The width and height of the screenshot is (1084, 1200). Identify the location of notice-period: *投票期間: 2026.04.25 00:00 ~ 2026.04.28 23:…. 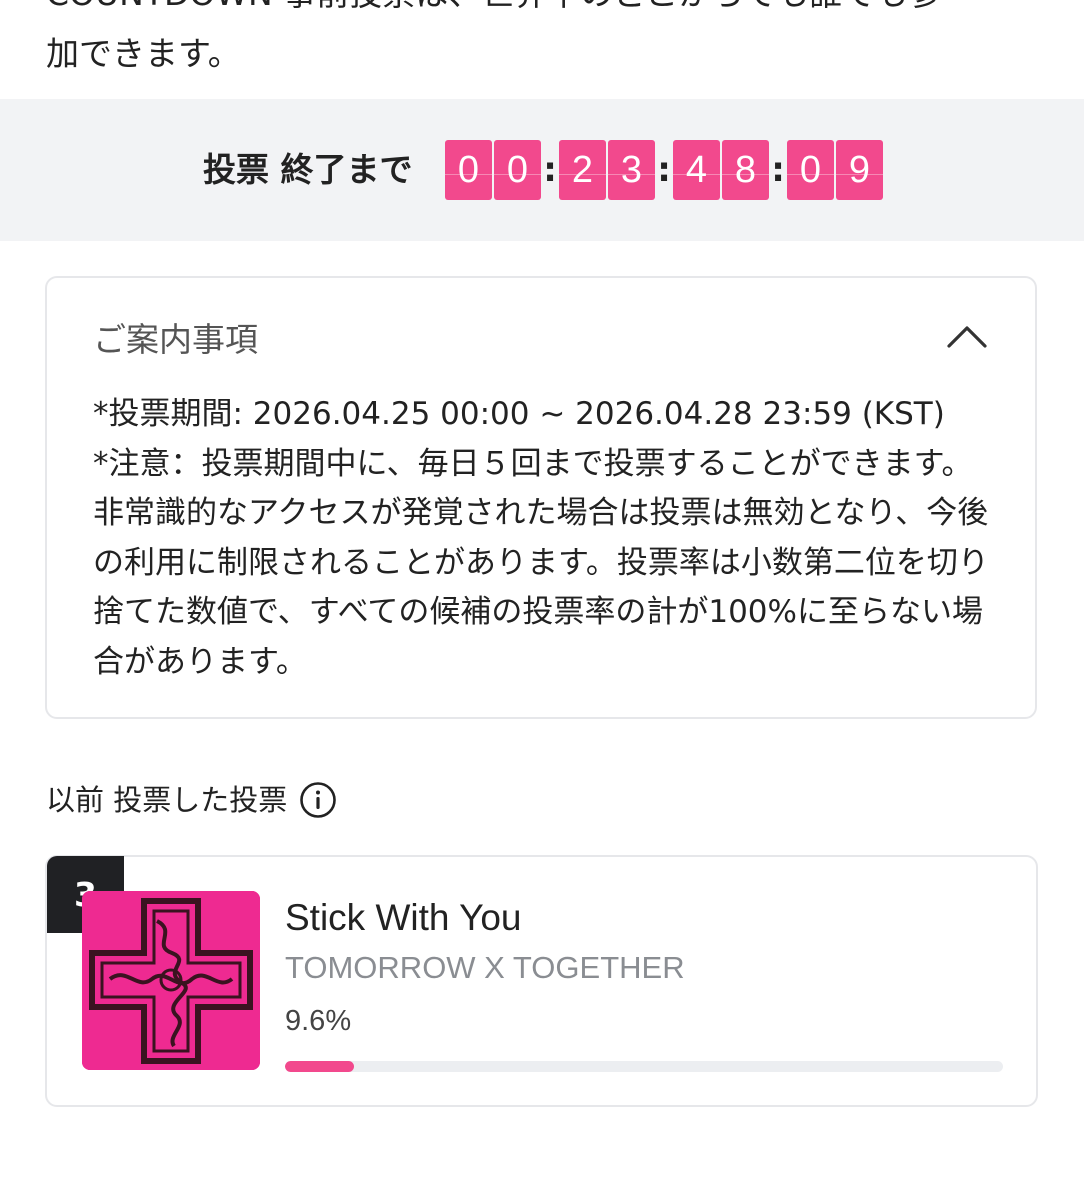
(519, 414).